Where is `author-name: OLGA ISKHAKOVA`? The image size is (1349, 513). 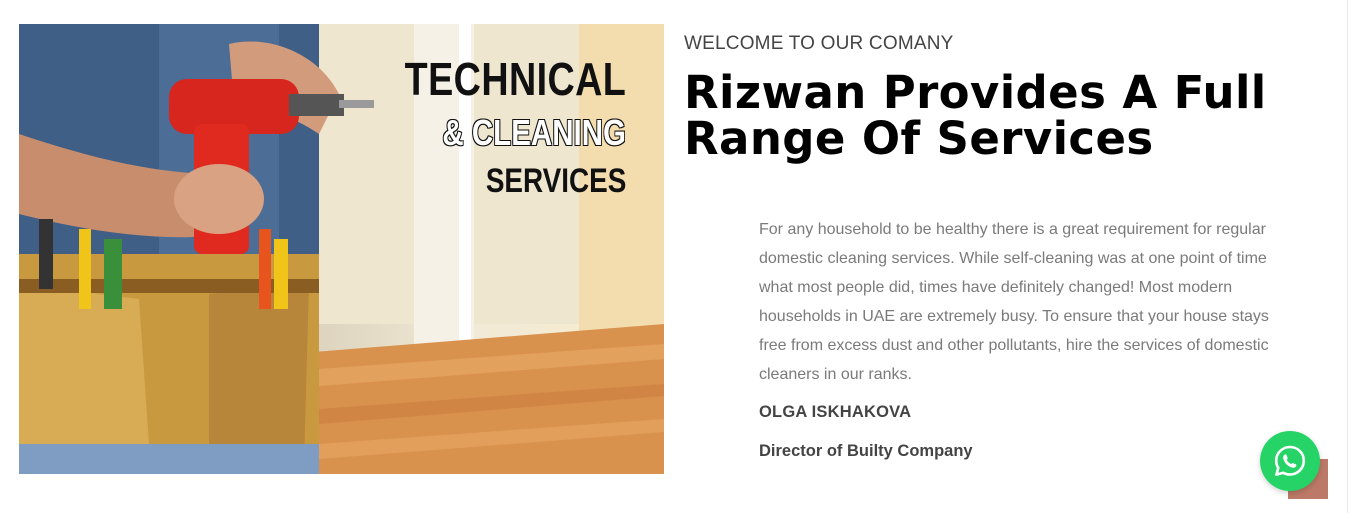
author-name: OLGA ISKHAKOVA is located at coordinates (835, 412).